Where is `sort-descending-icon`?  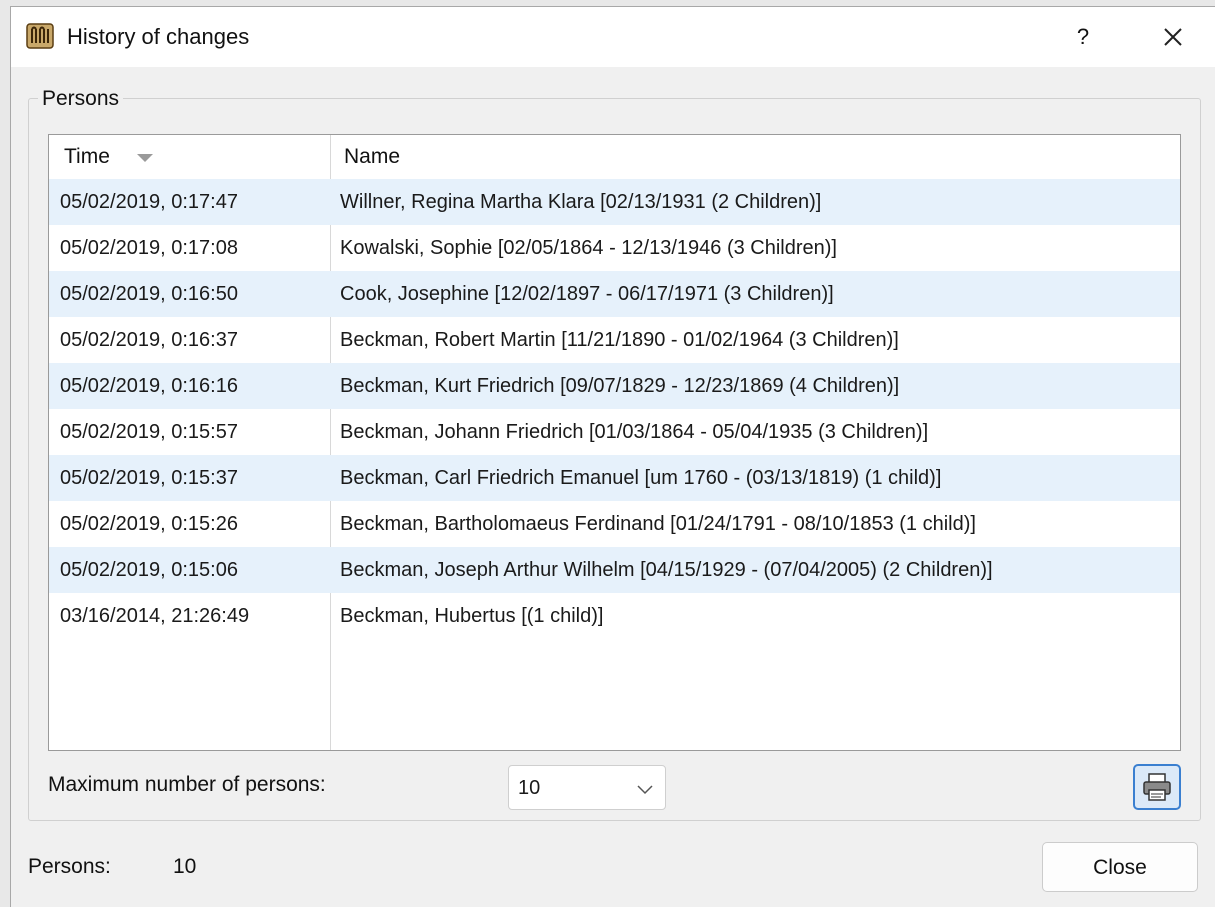
sort-descending-icon is located at coordinates (145, 158).